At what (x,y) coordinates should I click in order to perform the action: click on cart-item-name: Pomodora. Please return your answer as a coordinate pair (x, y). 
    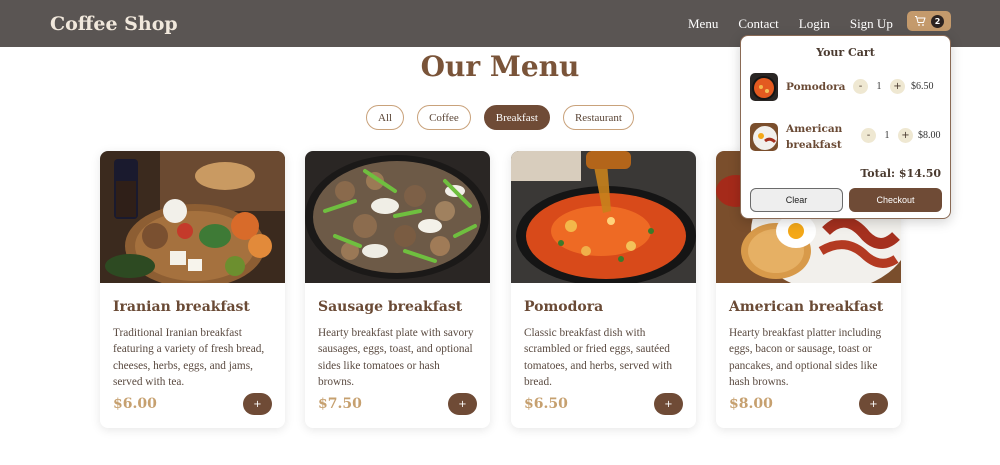
    Looking at the image, I should click on (816, 87).